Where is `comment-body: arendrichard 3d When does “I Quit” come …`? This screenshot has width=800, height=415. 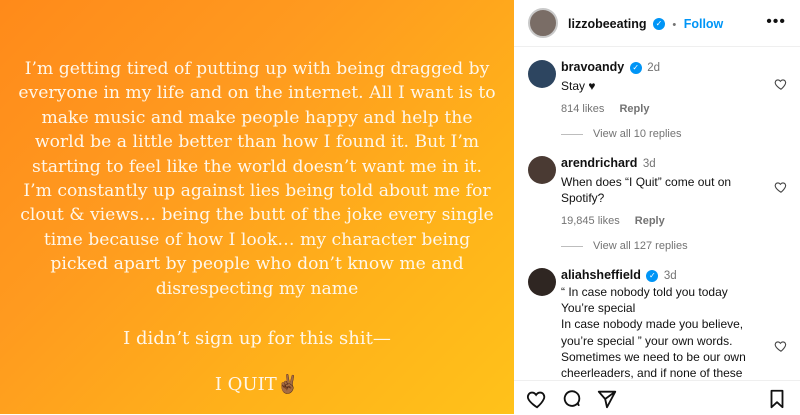
comment-body: arendrichard 3d When does “I Quit” come … is located at coordinates (661, 191).